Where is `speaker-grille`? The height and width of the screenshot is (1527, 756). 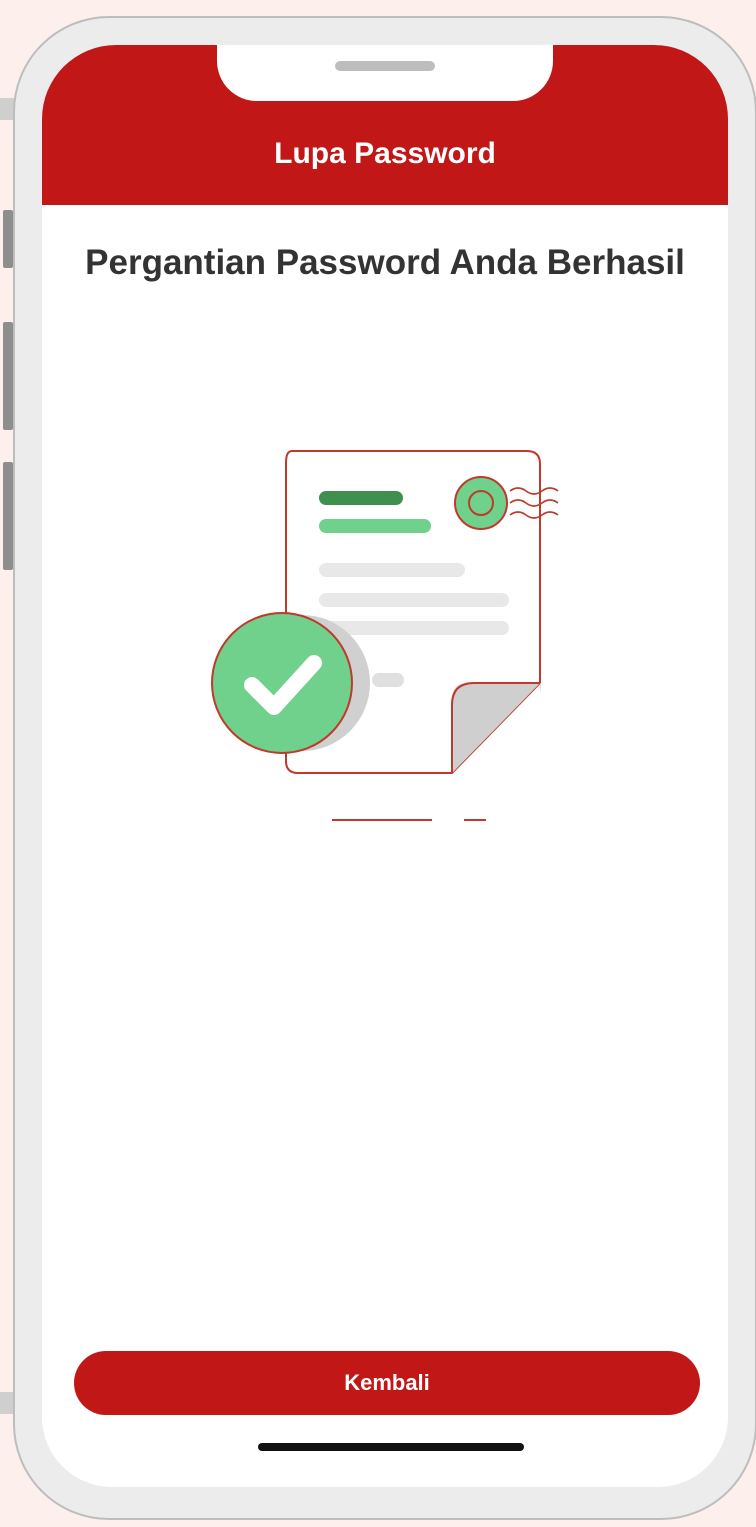
speaker-grille is located at coordinates (385, 66).